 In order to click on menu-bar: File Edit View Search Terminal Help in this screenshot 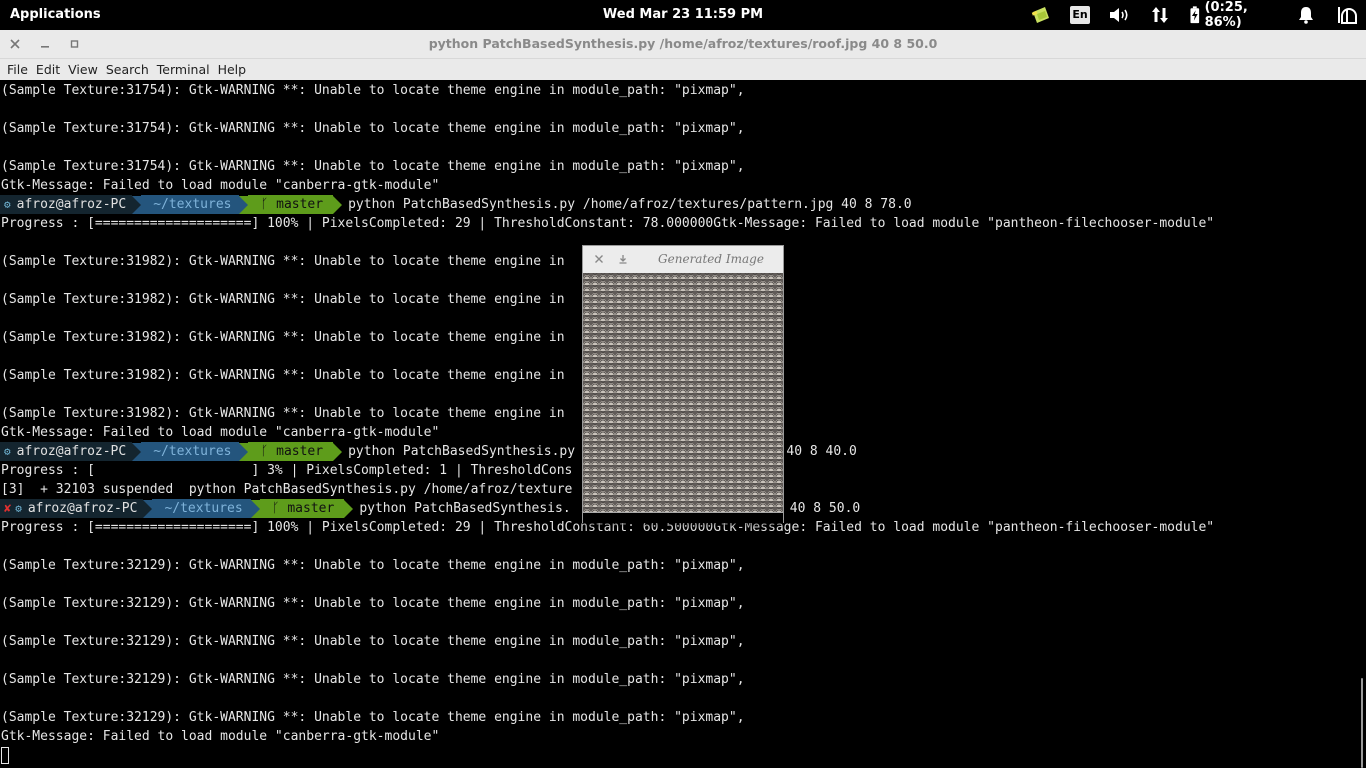, I will do `click(683, 69)`.